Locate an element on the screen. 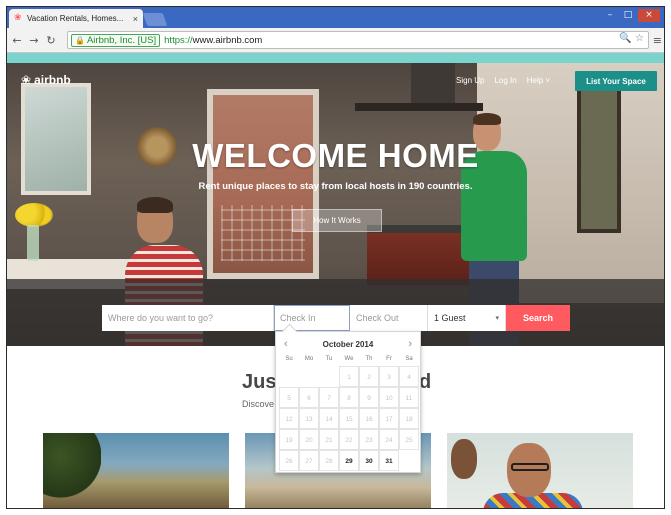 The height and width of the screenshot is (515, 671). check-out-input: Check Out is located at coordinates (389, 318).